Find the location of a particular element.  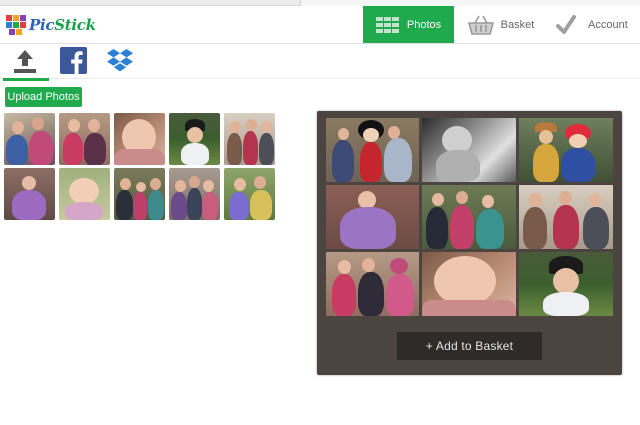

nav-basket: Basket is located at coordinates (501, 24).